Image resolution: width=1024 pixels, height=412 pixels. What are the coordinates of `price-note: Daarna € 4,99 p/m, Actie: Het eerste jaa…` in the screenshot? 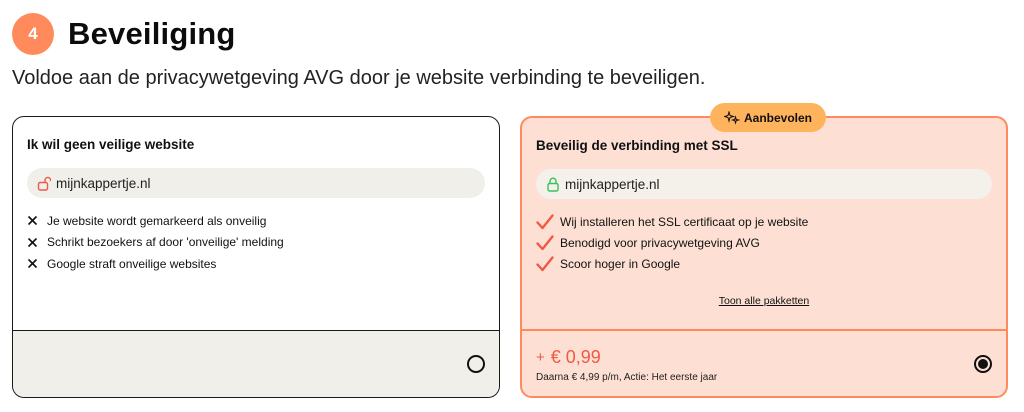 It's located at (627, 377).